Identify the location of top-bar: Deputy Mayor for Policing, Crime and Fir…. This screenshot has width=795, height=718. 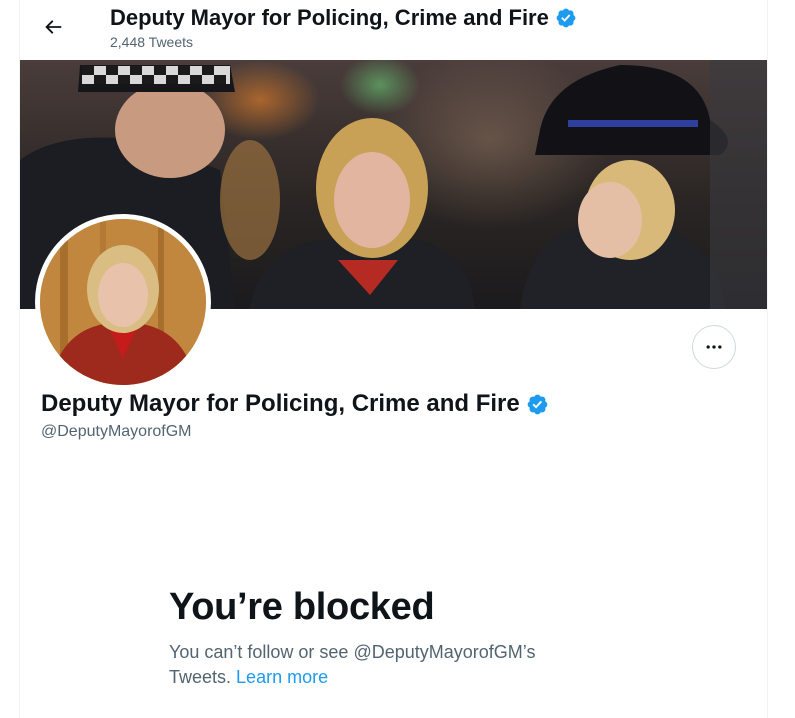
(393, 30).